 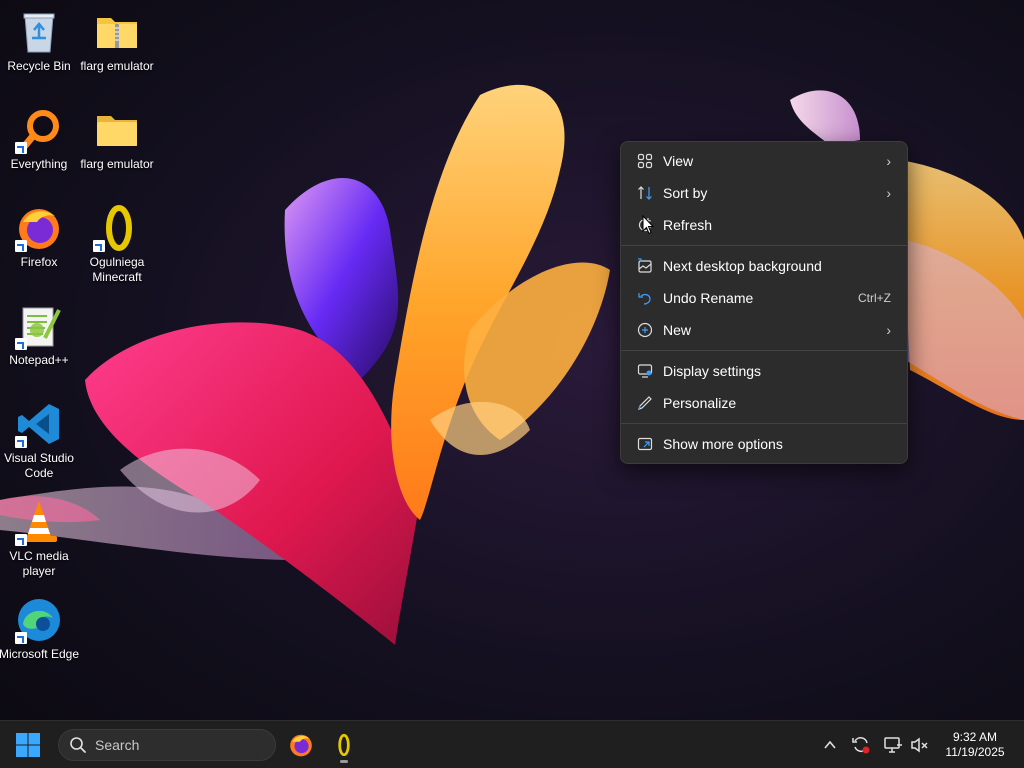 What do you see at coordinates (512, 744) in the screenshot?
I see `taskbar: Search 9:32 AM 11/19/2025` at bounding box center [512, 744].